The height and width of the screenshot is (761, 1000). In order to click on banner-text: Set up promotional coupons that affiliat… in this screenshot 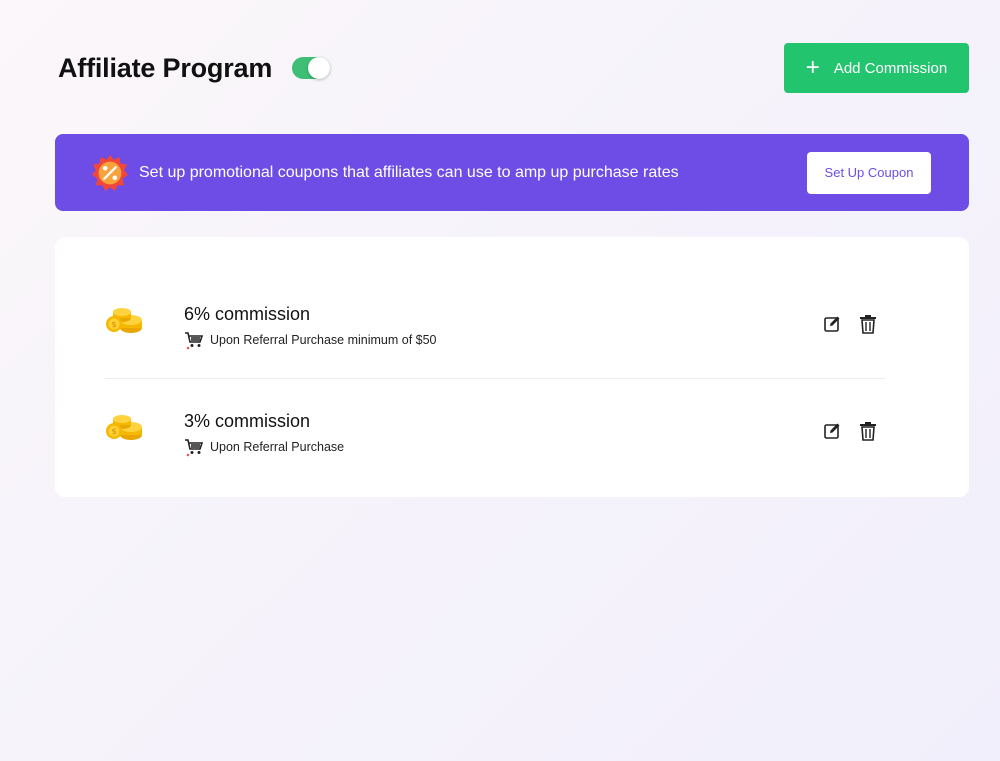, I will do `click(409, 172)`.